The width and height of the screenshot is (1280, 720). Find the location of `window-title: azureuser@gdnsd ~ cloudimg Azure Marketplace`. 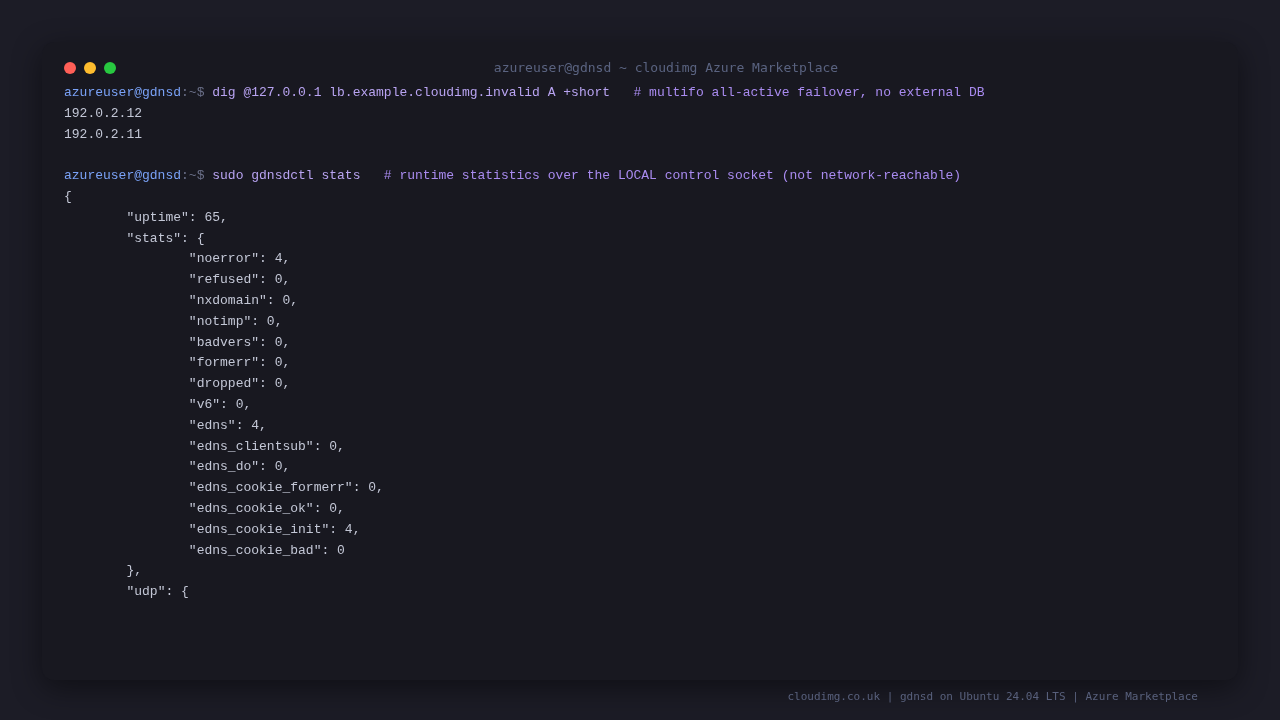

window-title: azureuser@gdnsd ~ cloudimg Azure Marketplace is located at coordinates (666, 68).